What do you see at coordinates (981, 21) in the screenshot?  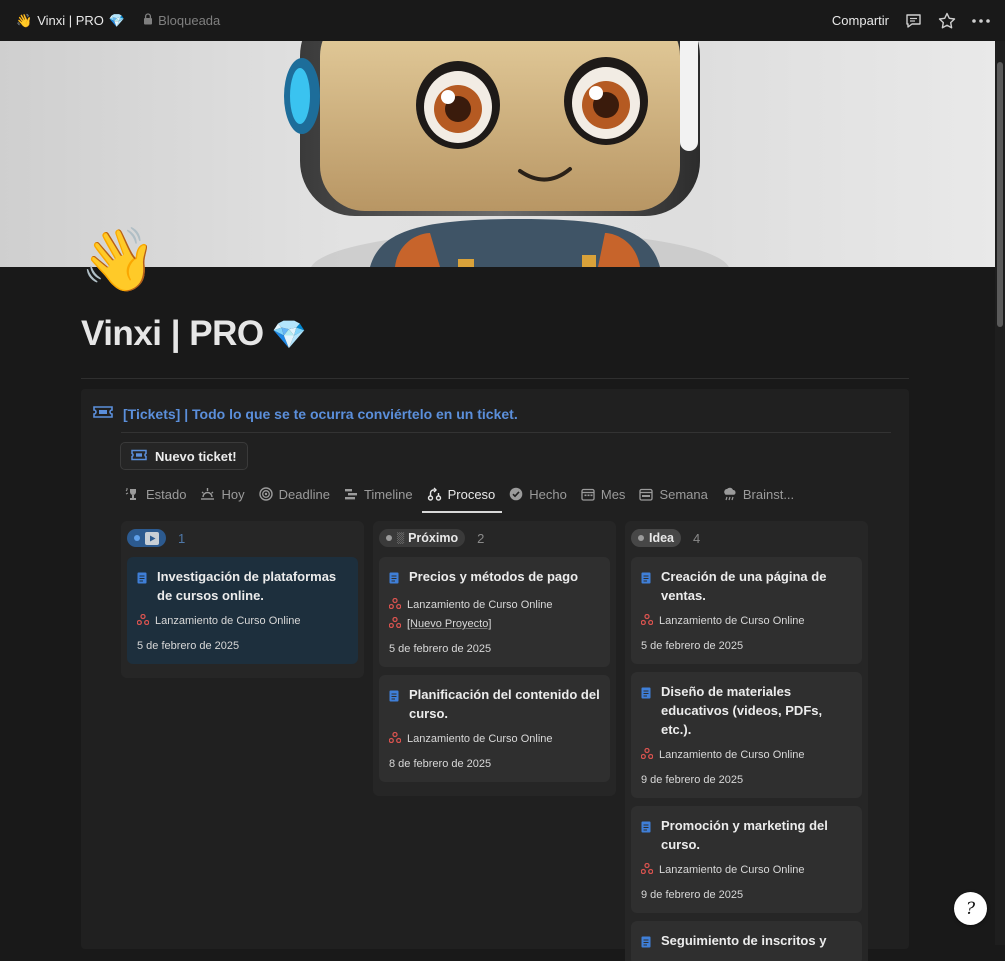 I see `more-options-icon` at bounding box center [981, 21].